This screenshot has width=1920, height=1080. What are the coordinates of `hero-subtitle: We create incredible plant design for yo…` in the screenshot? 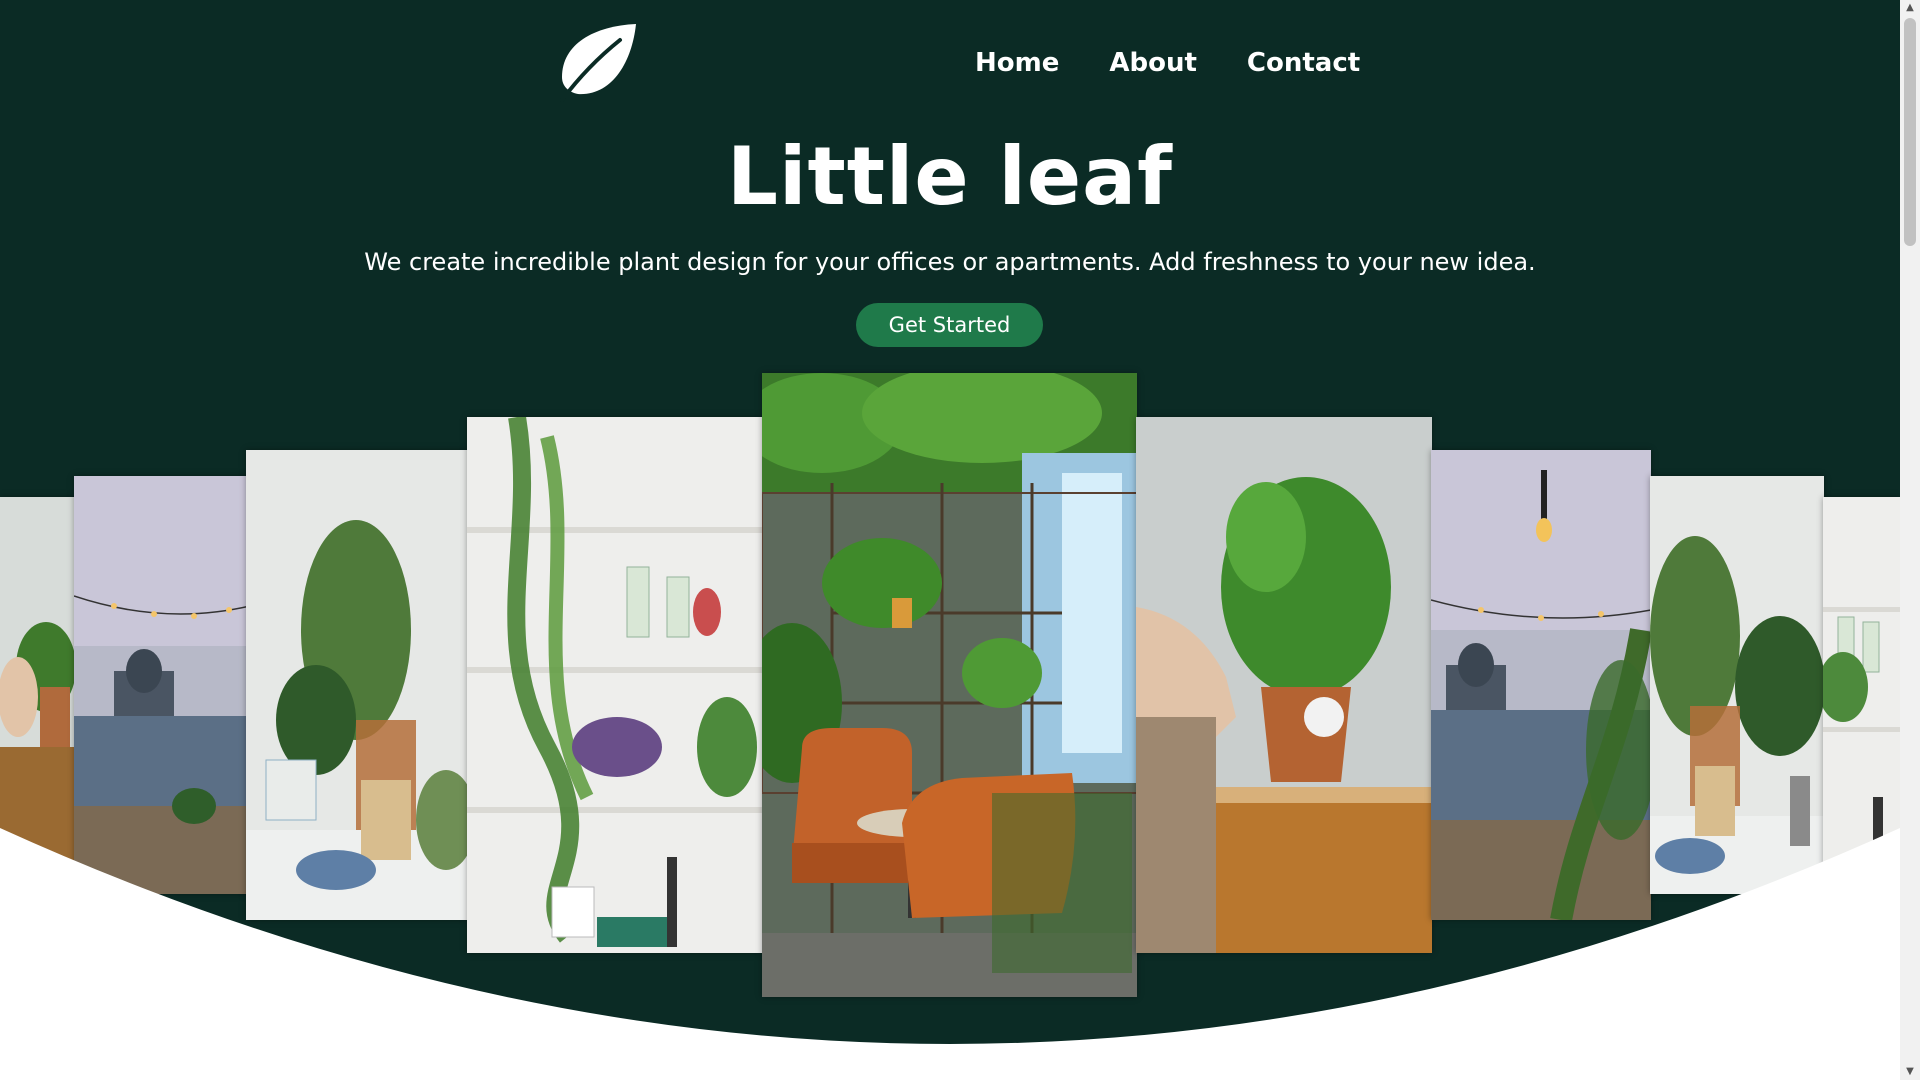 It's located at (950, 262).